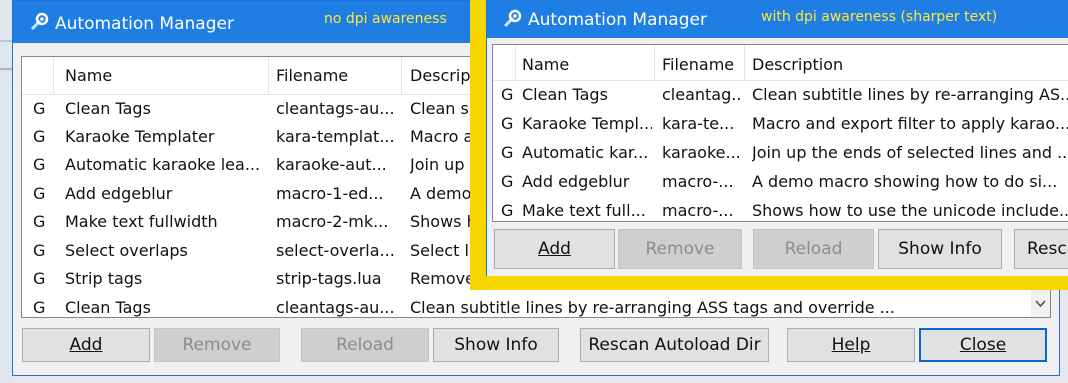 This screenshot has width=1068, height=383. I want to click on rescan-autoload-button: Resca, so click(1041, 249).